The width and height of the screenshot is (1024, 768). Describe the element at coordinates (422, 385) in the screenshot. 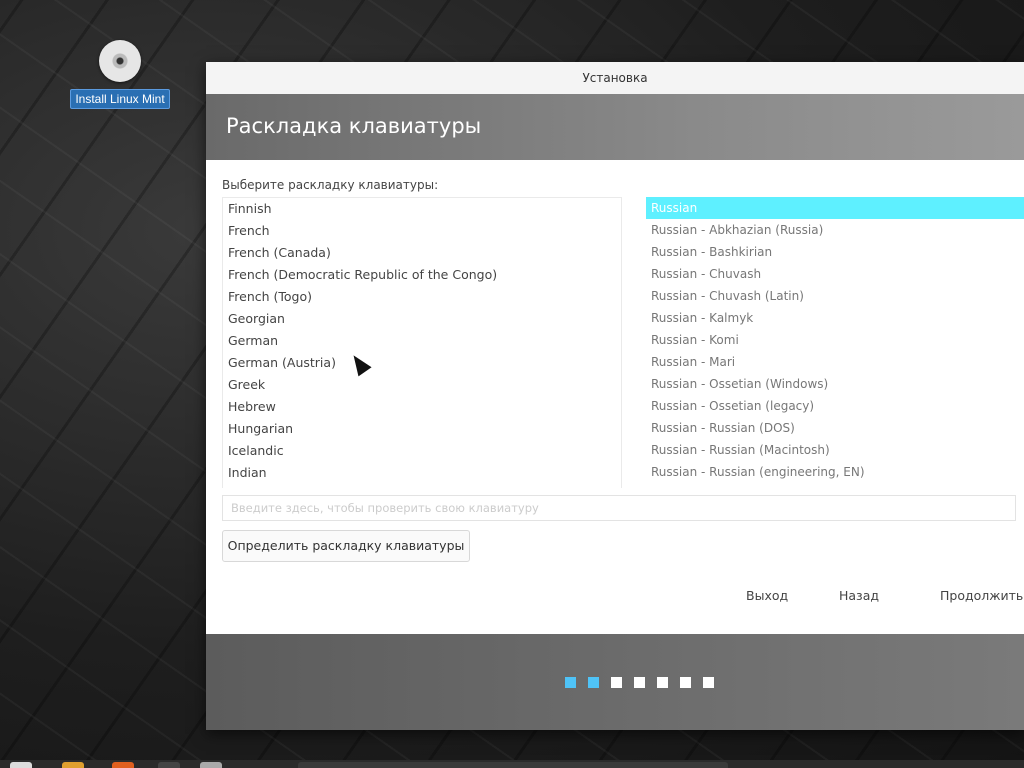

I see `layout-item: Greek` at that location.